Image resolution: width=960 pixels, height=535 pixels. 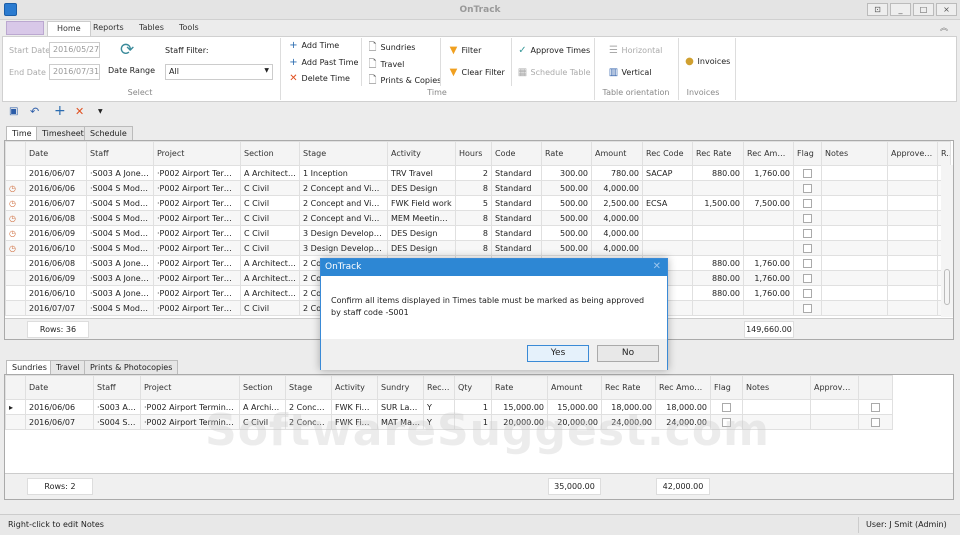 What do you see at coordinates (707, 61) in the screenshot?
I see `invoices-button: ● Invoices` at bounding box center [707, 61].